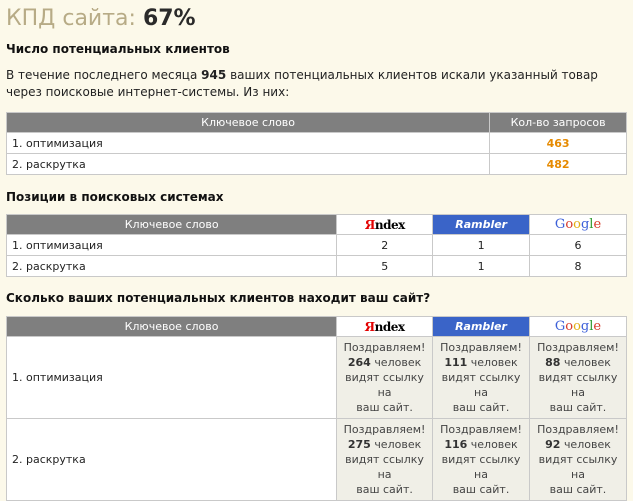 This screenshot has width=633, height=501. Describe the element at coordinates (558, 122) in the screenshot. I see `col-header-requests: Кол-во запросов` at that location.